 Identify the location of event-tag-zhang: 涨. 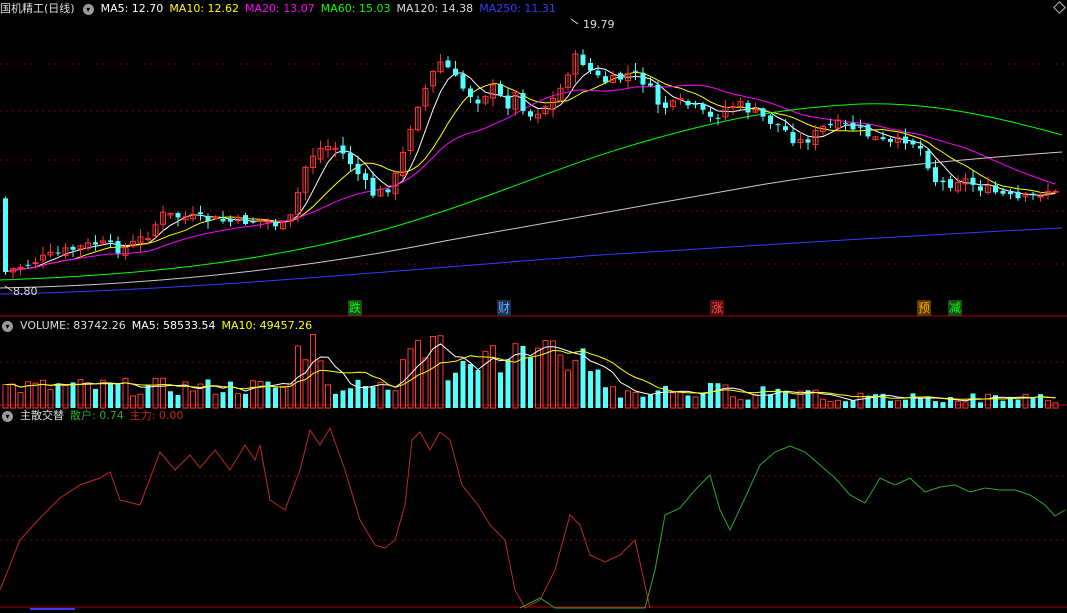
(717, 308).